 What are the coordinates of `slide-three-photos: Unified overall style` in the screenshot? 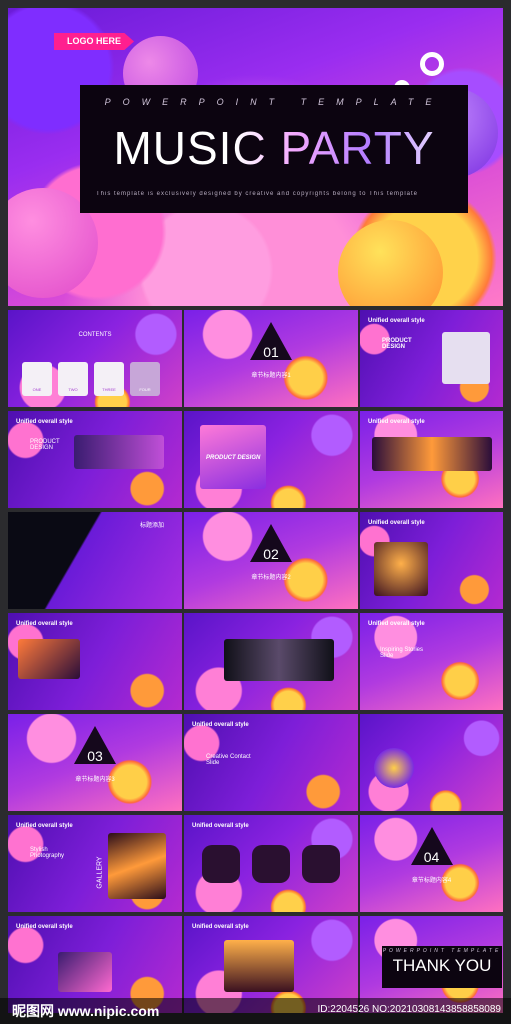 It's located at (271, 863).